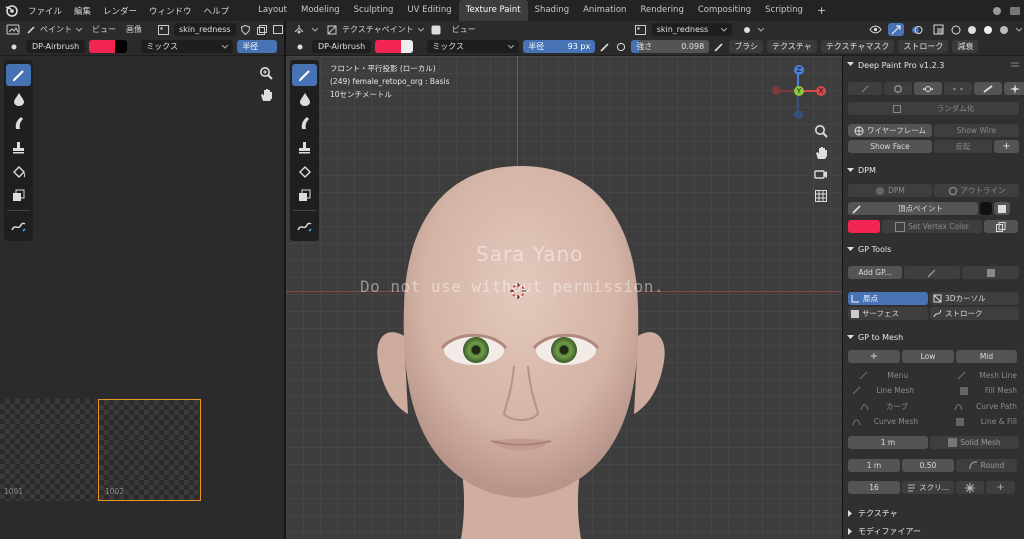 Image resolution: width=1024 pixels, height=539 pixels. What do you see at coordinates (932, 226) in the screenshot?
I see `set-vertex-color-button: Set Vertex Color` at bounding box center [932, 226].